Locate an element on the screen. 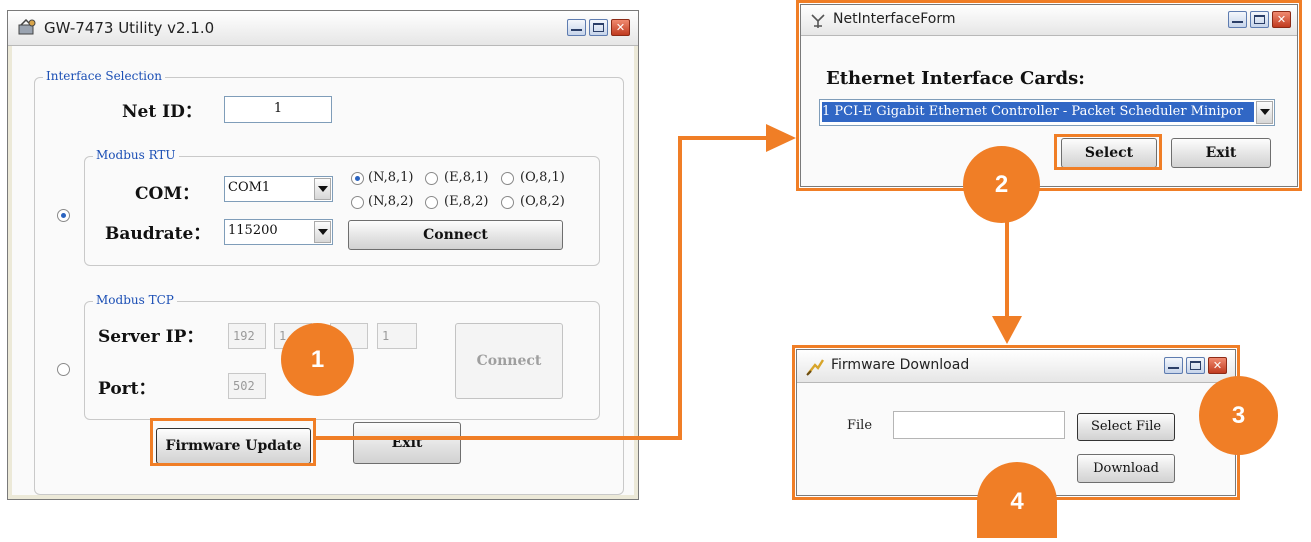  net-minimize-button is located at coordinates (1237, 19).